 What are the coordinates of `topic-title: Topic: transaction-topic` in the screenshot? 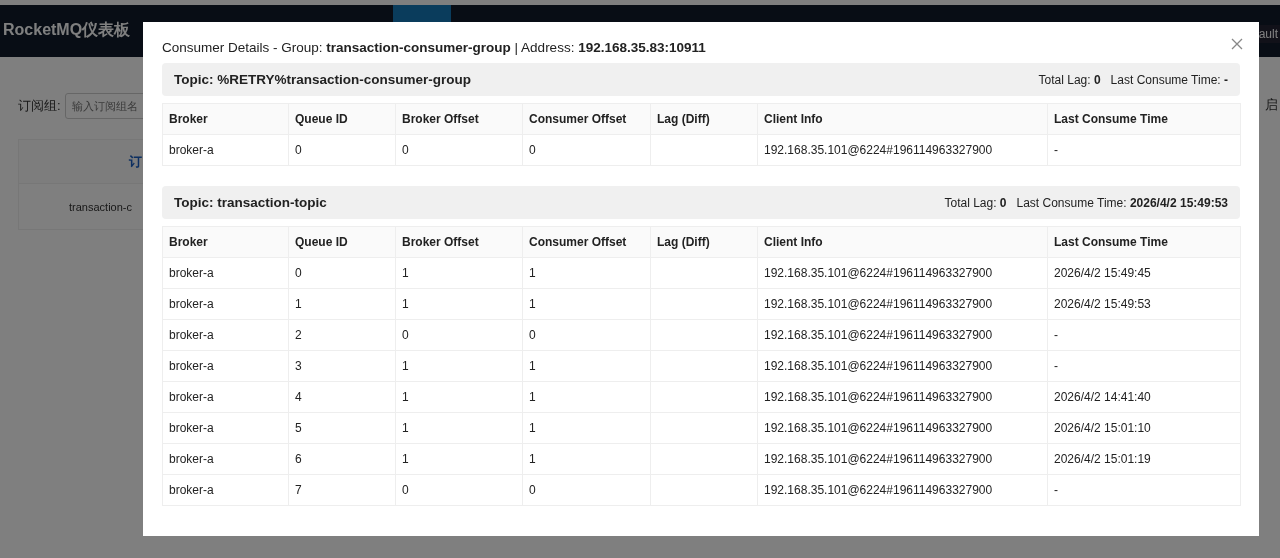 It's located at (250, 202).